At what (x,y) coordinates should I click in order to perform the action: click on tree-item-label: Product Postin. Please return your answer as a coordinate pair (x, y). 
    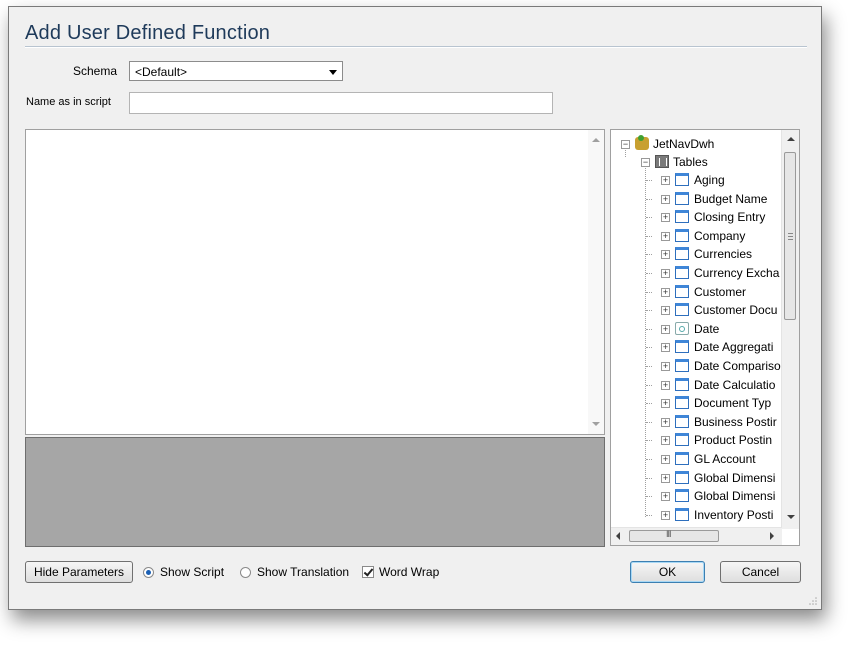
    Looking at the image, I should click on (733, 440).